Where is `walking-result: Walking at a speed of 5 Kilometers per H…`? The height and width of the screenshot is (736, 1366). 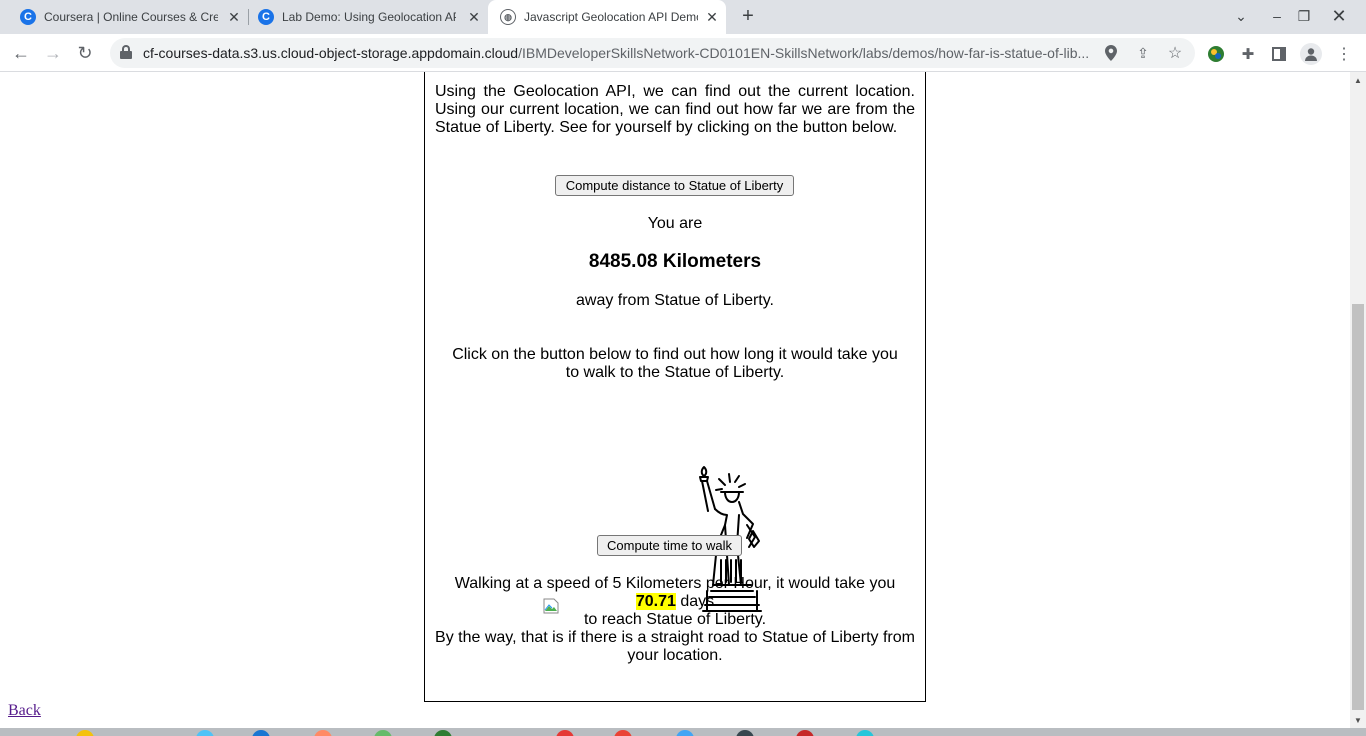 walking-result: Walking at a speed of 5 Kilometers per H… is located at coordinates (675, 620).